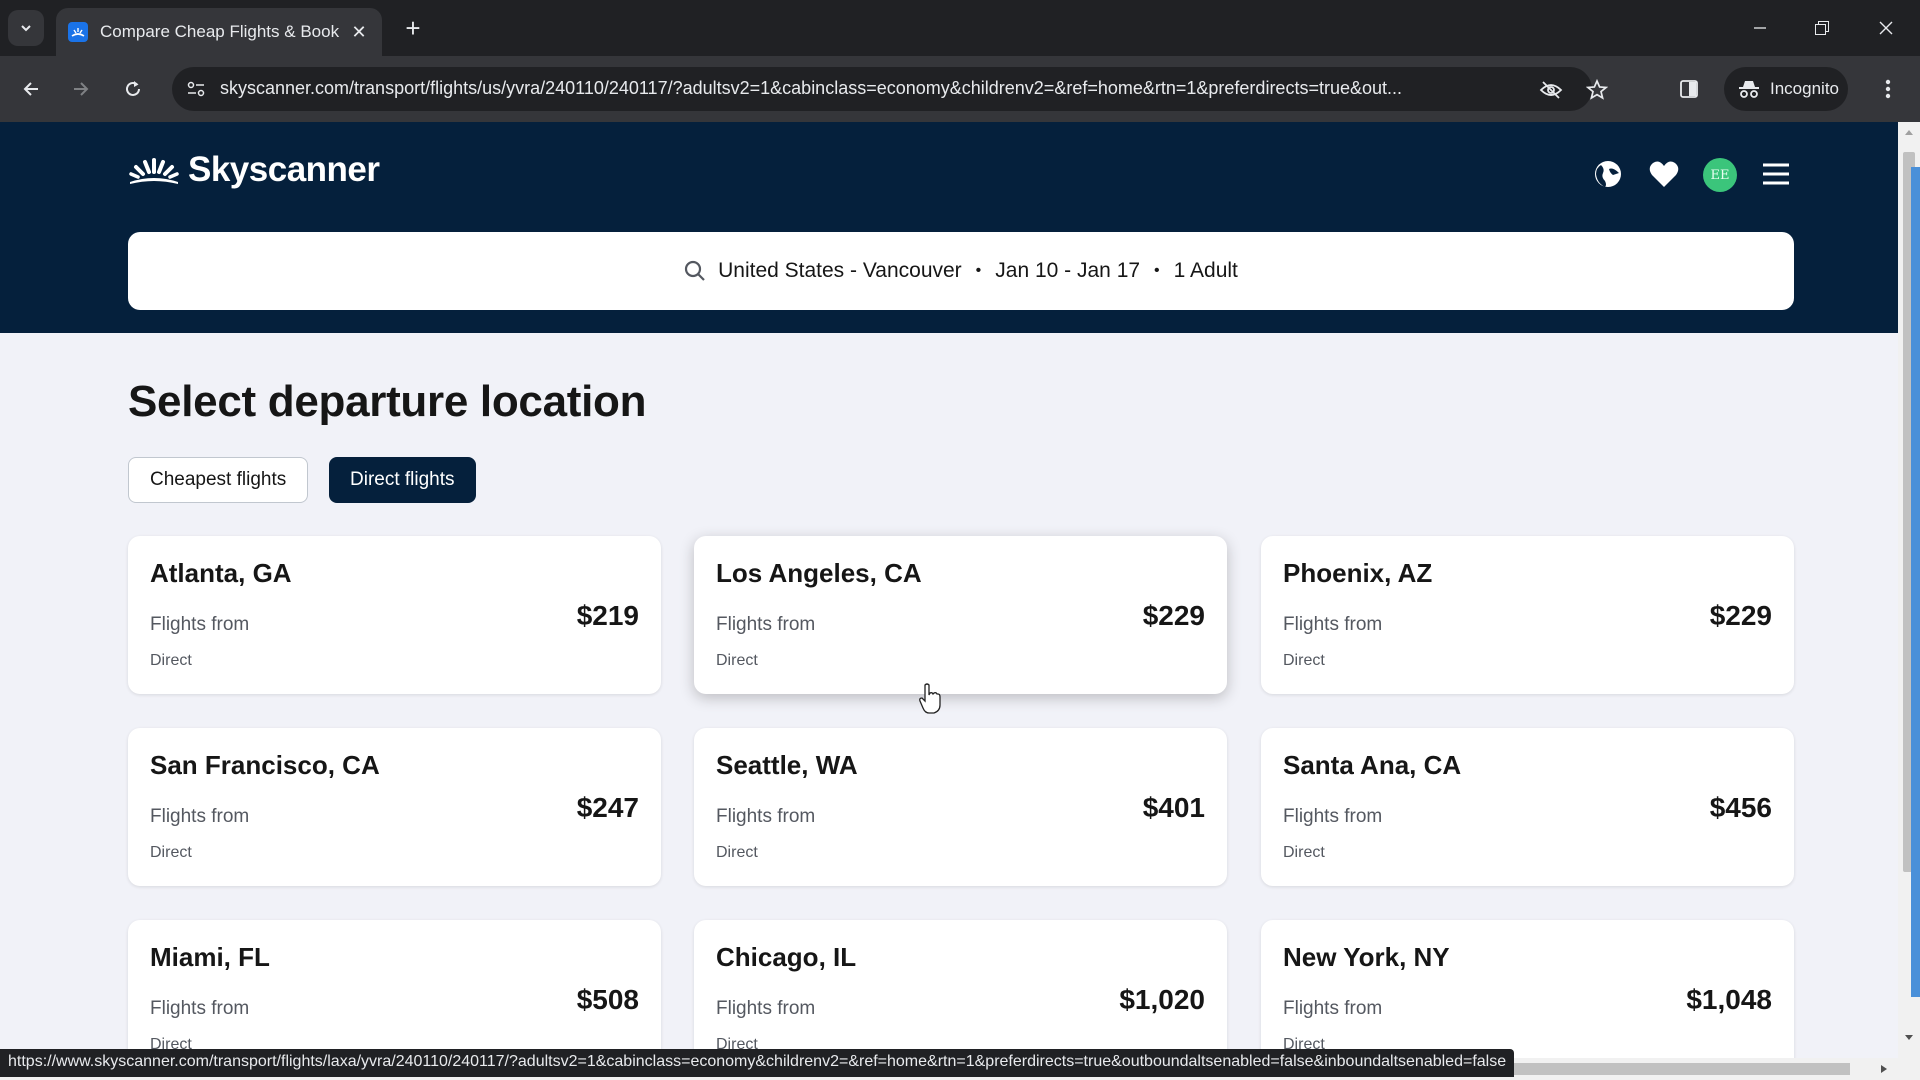 The image size is (1920, 1080). What do you see at coordinates (1597, 90) in the screenshot?
I see `bookmark-star-icon` at bounding box center [1597, 90].